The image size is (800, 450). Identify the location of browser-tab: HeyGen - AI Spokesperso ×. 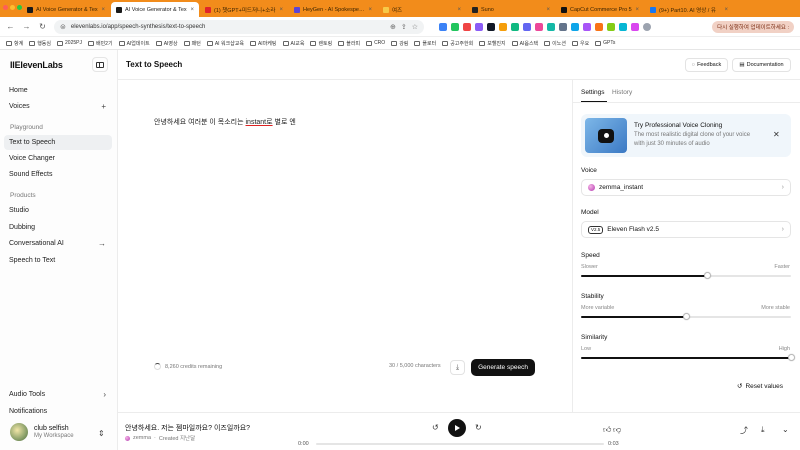
(333, 9).